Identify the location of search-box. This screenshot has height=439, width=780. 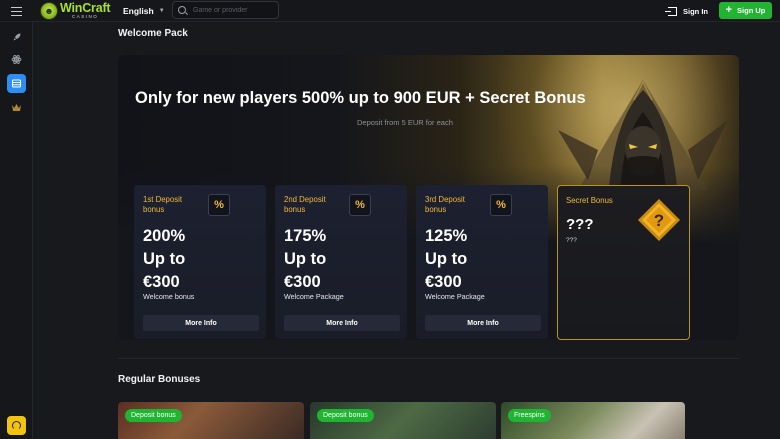
(225, 10).